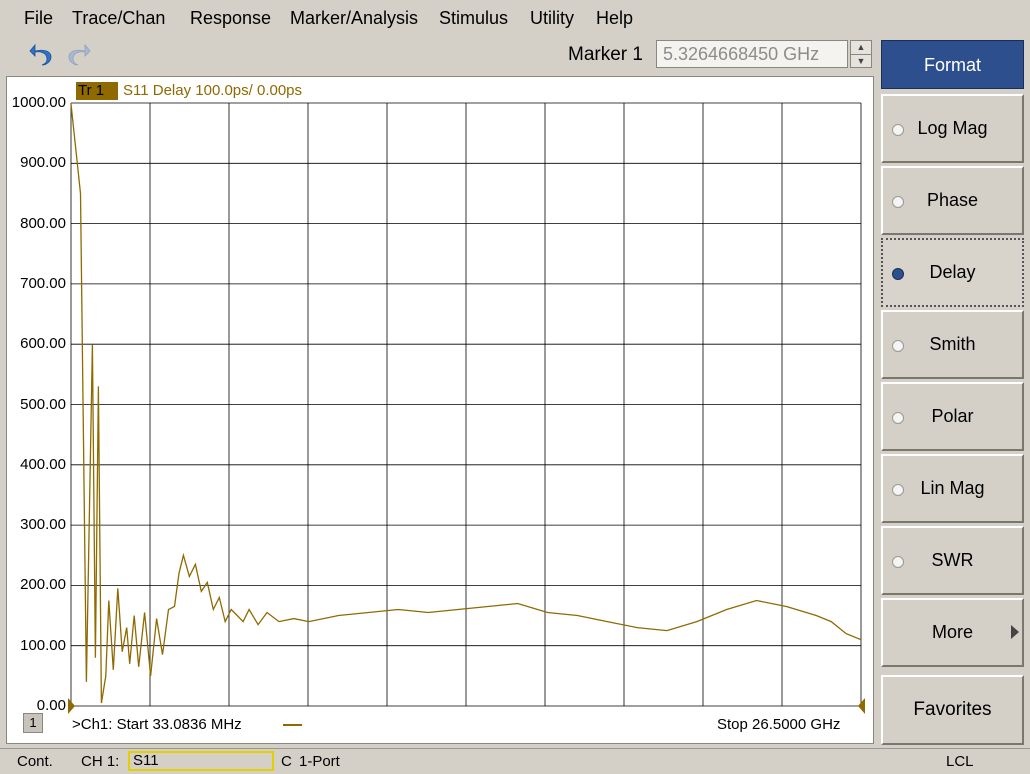 The image size is (1030, 774). I want to click on trace-description: S11 Delay 100.0ps/ 0.00ps, so click(212, 90).